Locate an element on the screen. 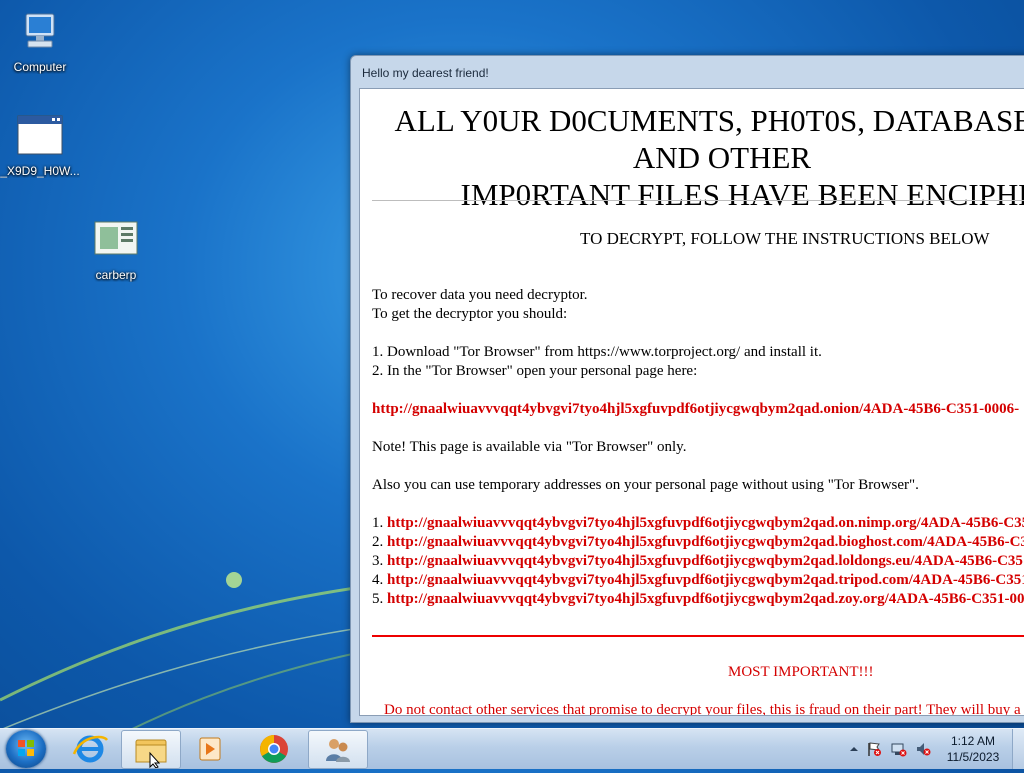  mirror-number: 2. is located at coordinates (378, 542).